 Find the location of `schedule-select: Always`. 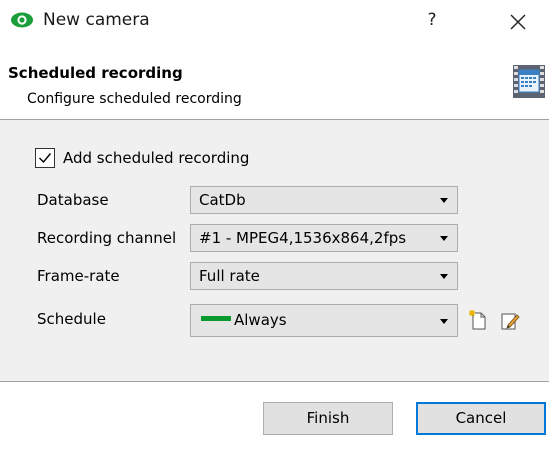

schedule-select: Always is located at coordinates (324, 320).